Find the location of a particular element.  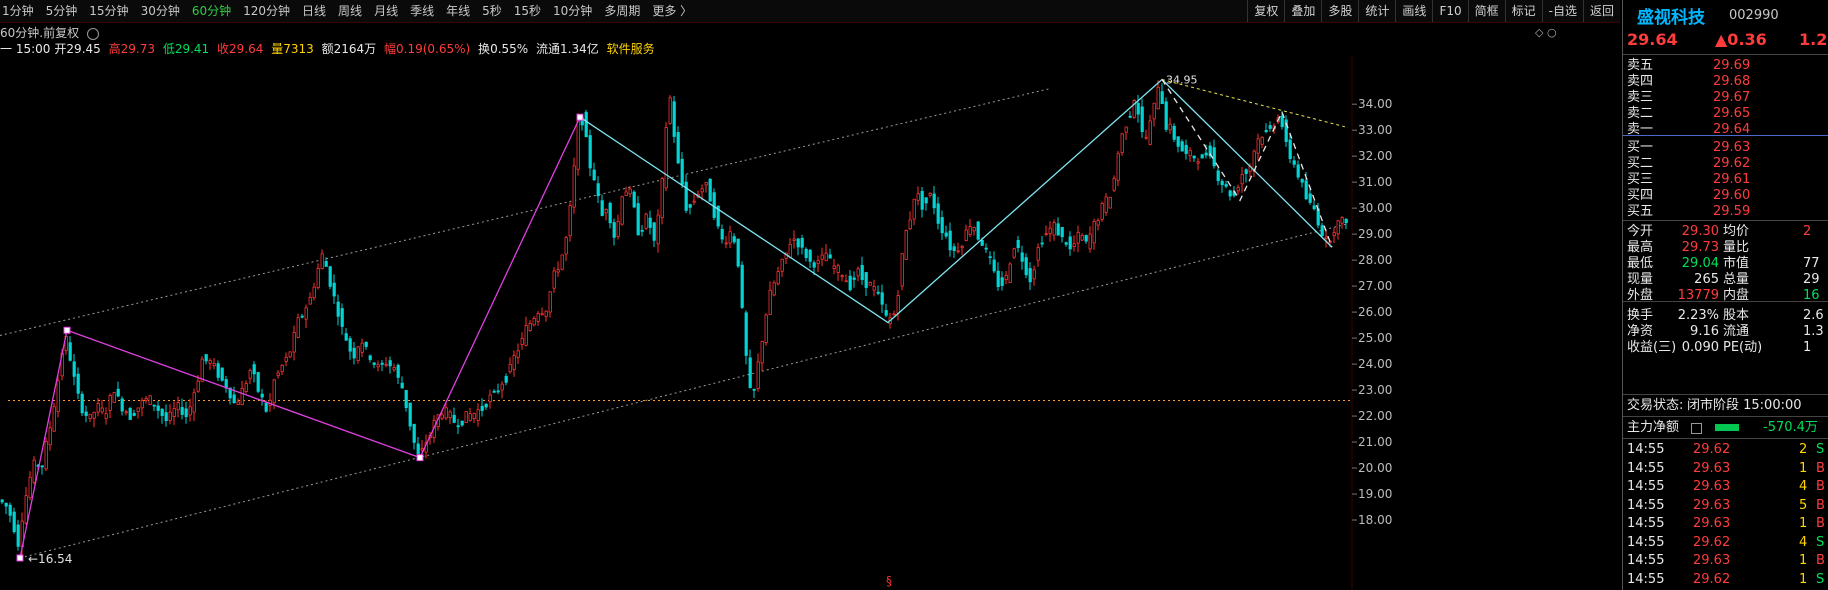

circle-icon: ○ is located at coordinates (1552, 32).